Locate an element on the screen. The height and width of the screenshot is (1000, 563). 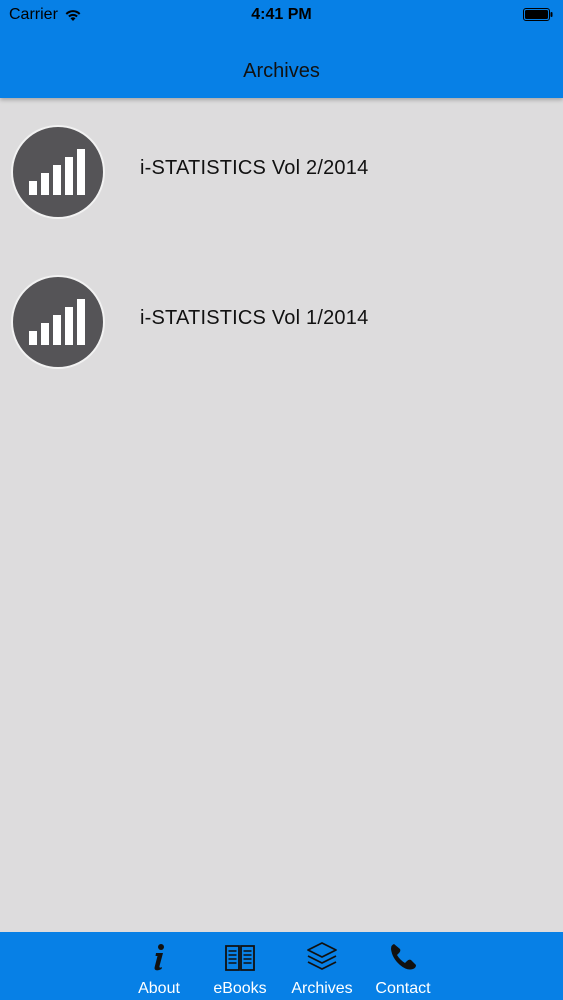
tab-label: eBooks is located at coordinates (240, 988).